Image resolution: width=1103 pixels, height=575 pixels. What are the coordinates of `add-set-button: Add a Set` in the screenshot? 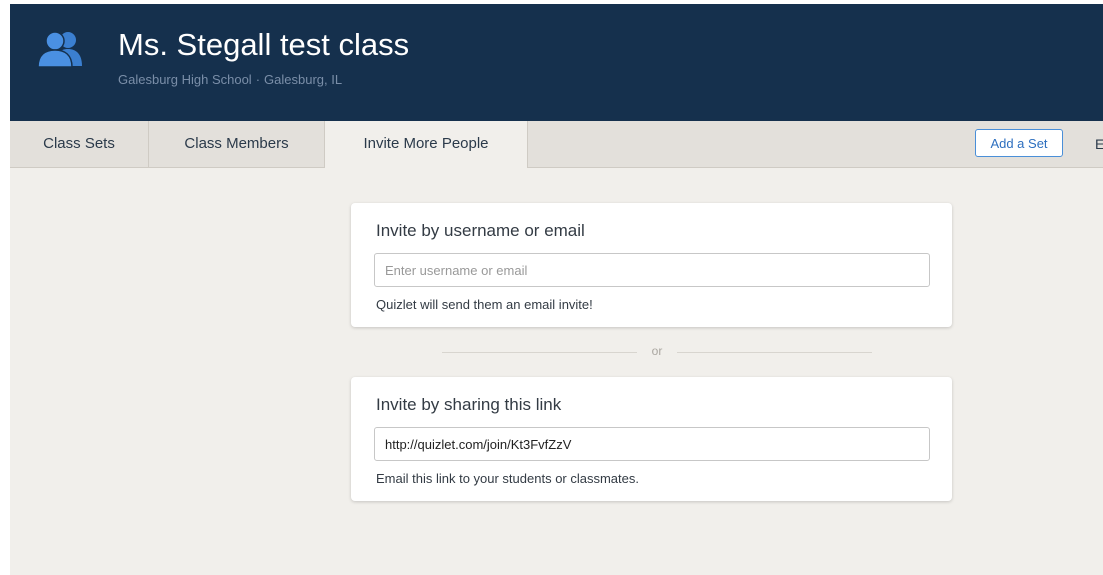 It's located at (1019, 143).